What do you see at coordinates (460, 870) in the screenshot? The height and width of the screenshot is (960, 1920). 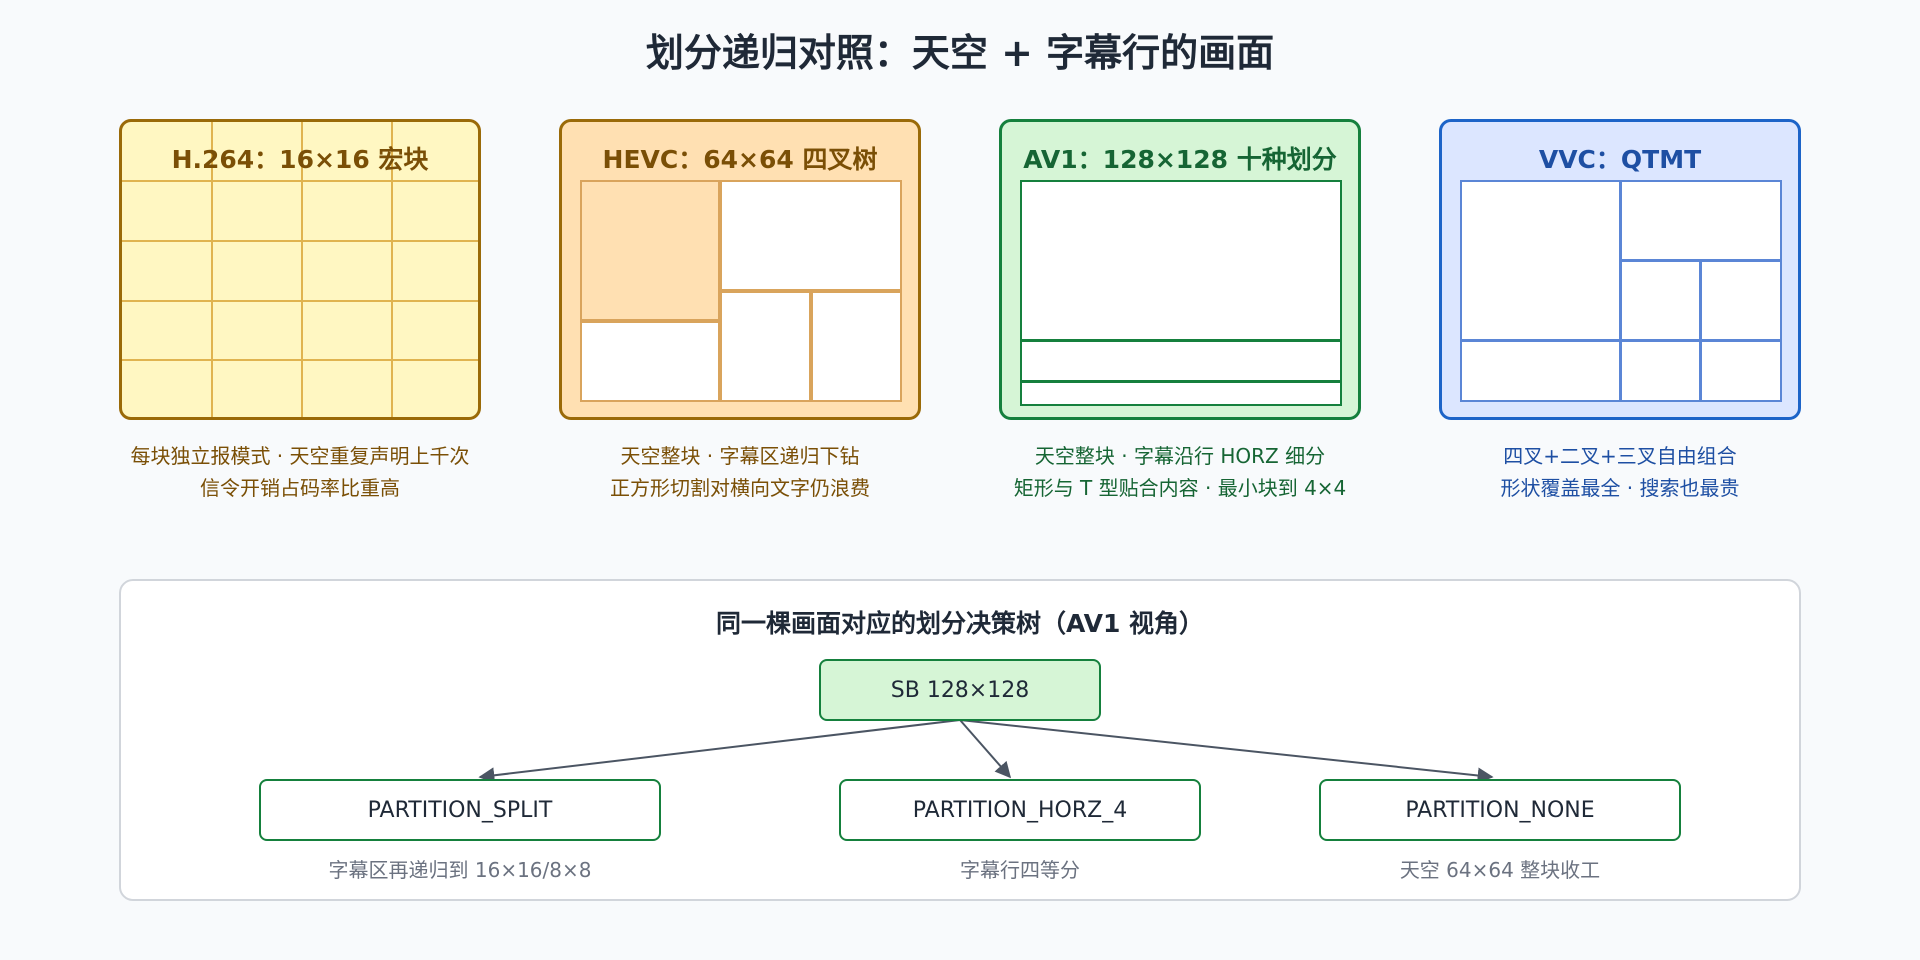 I see `tree-note-split: 字幕区再递归到 16×16/8×8` at bounding box center [460, 870].